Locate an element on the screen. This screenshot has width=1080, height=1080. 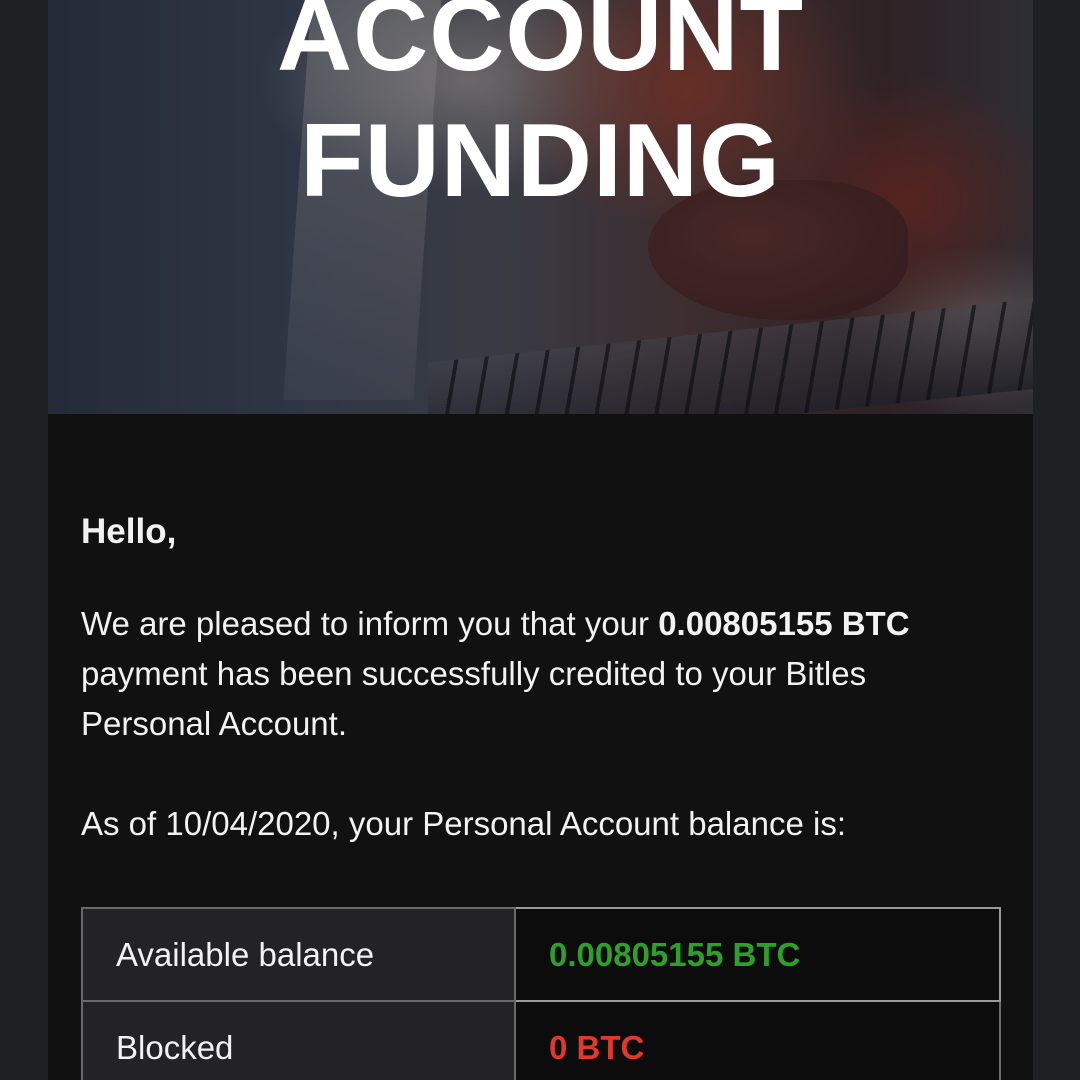
greeting: Hello, is located at coordinates (129, 531).